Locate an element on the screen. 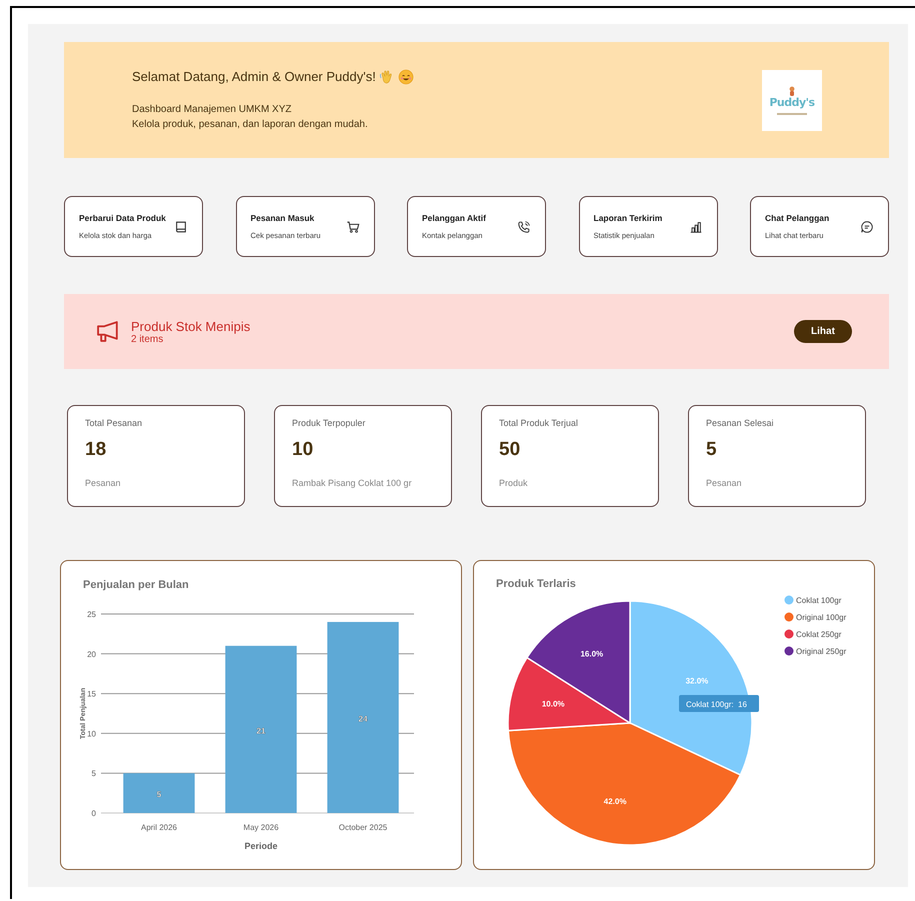  y-tick-label: 20 is located at coordinates (91, 654).